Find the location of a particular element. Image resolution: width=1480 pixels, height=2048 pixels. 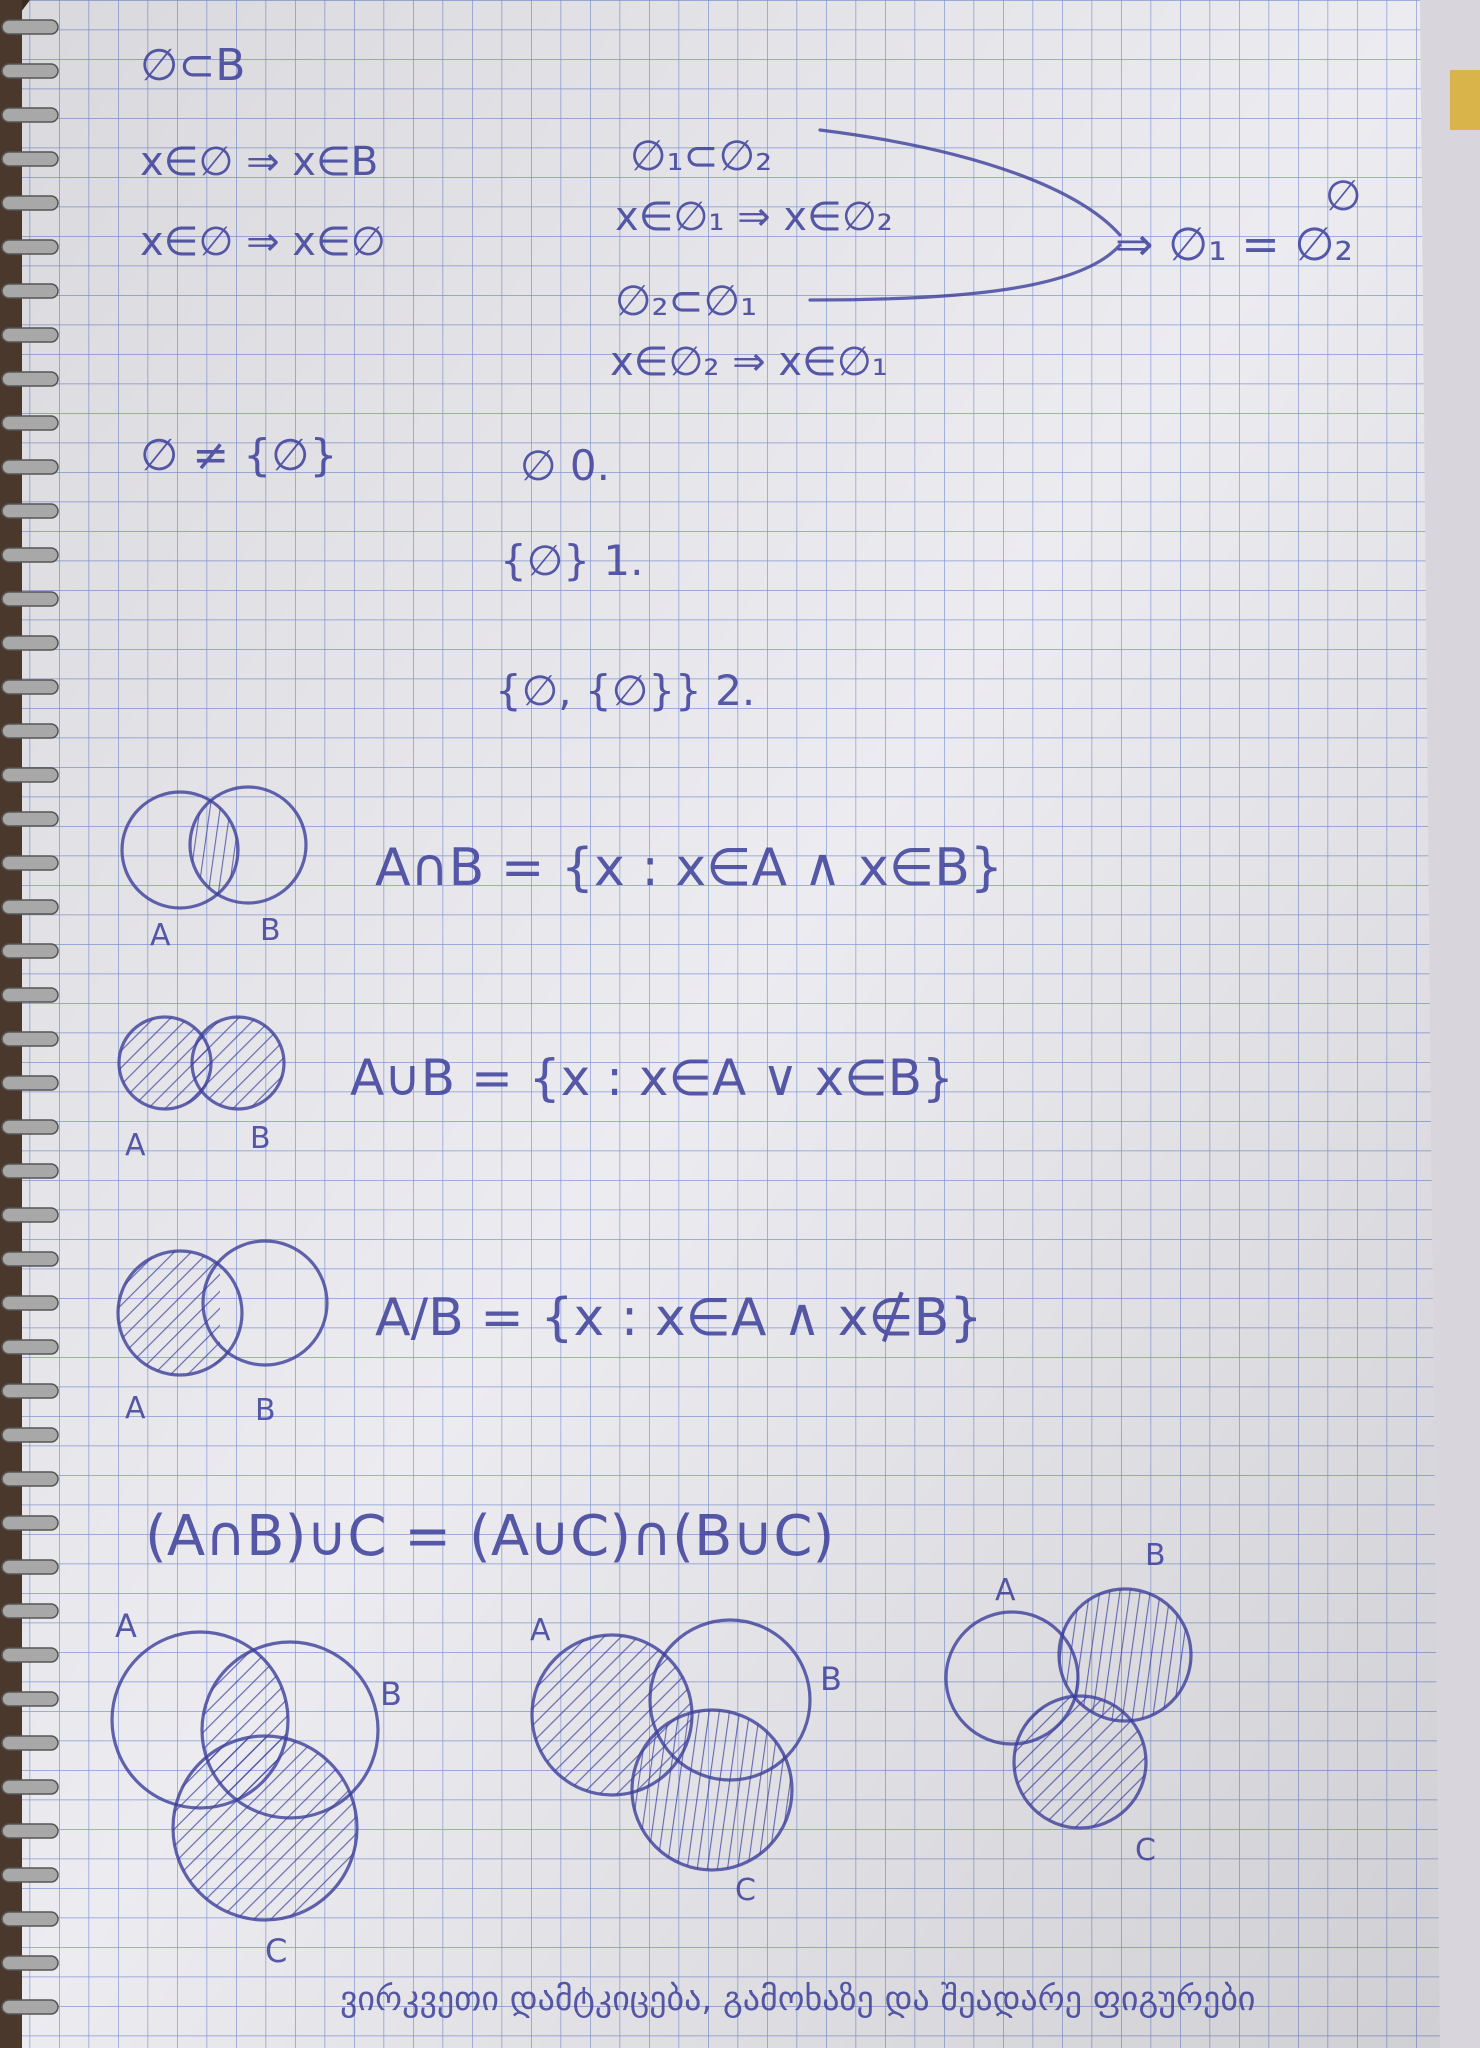

note-count-0: ∅ 0. is located at coordinates (565, 465).